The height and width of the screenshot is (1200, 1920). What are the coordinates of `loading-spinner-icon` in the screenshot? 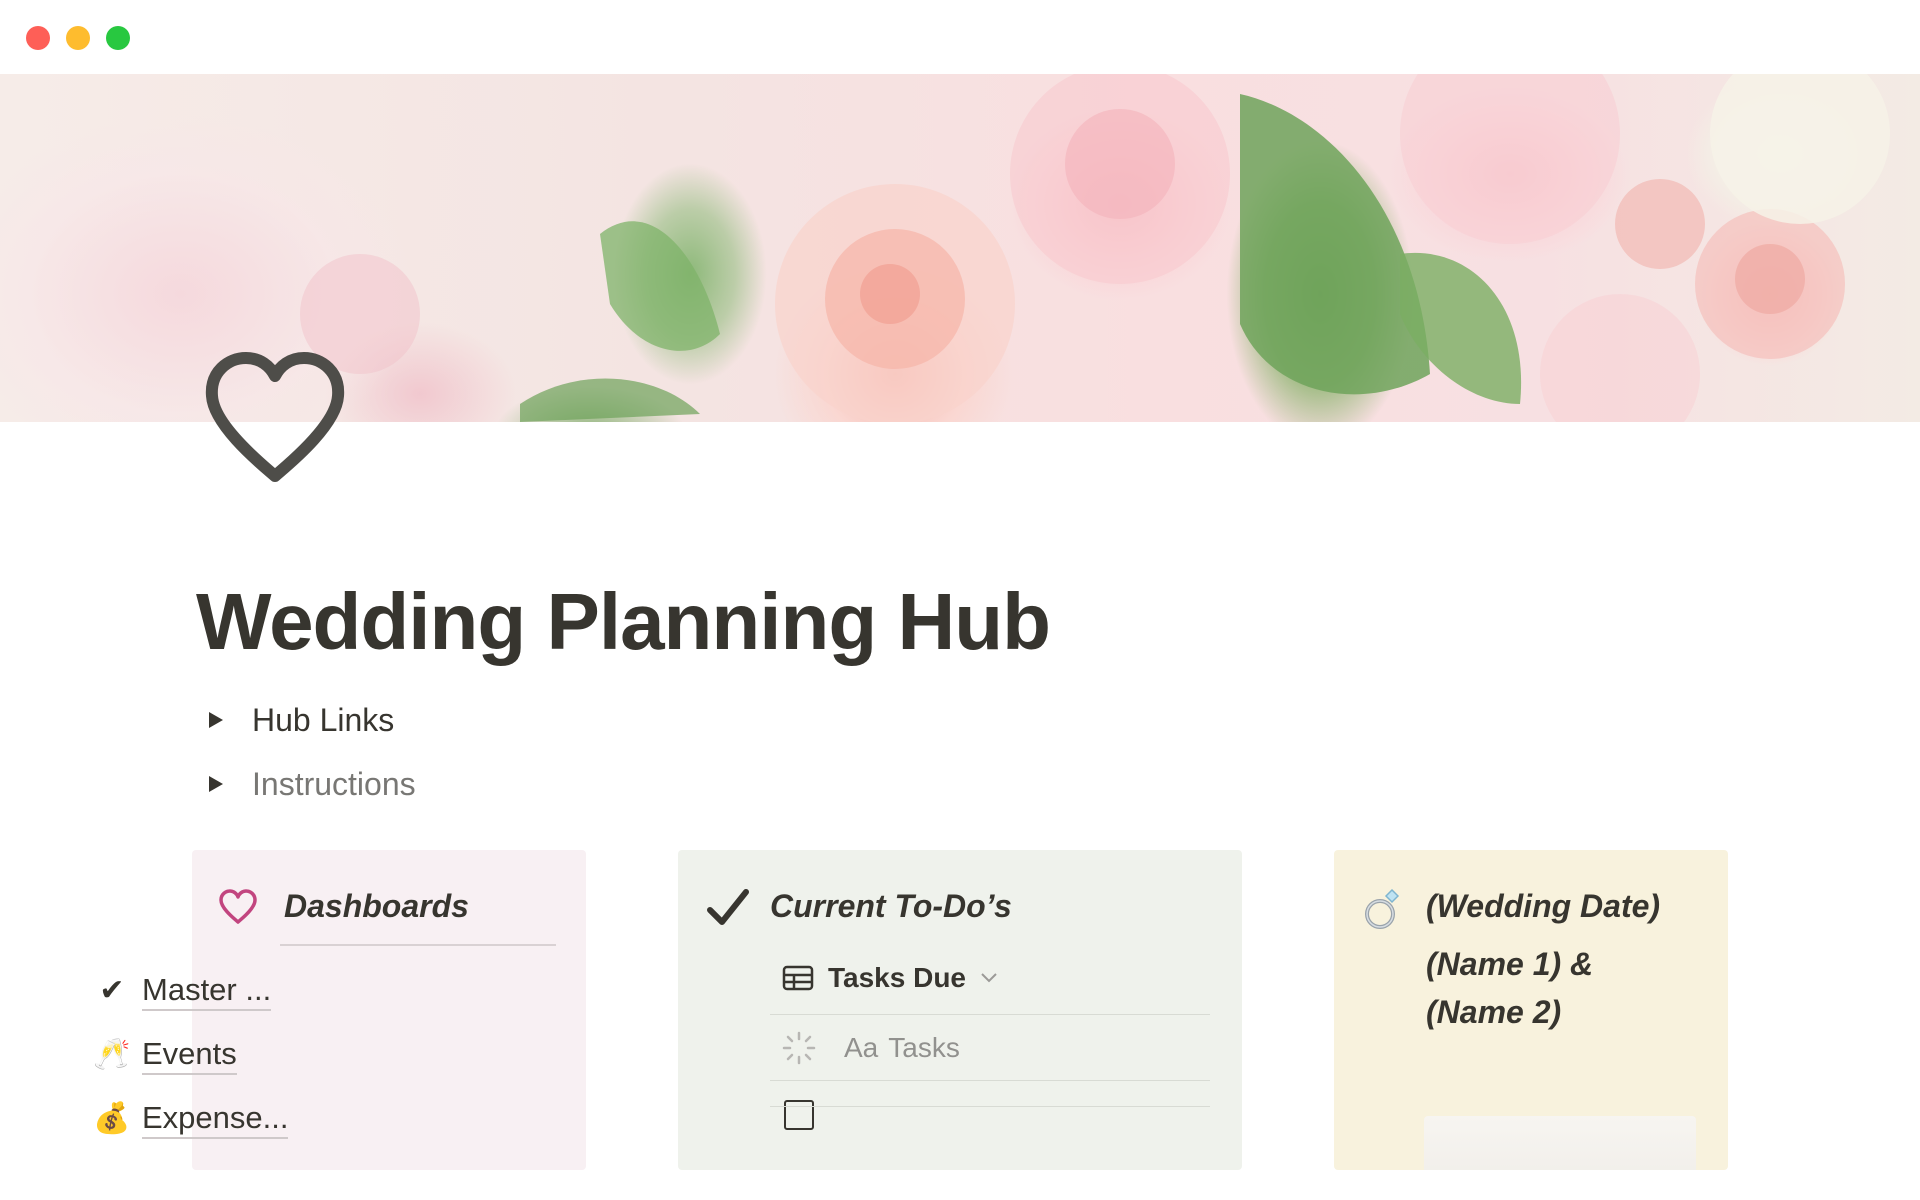 It's located at (799, 1048).